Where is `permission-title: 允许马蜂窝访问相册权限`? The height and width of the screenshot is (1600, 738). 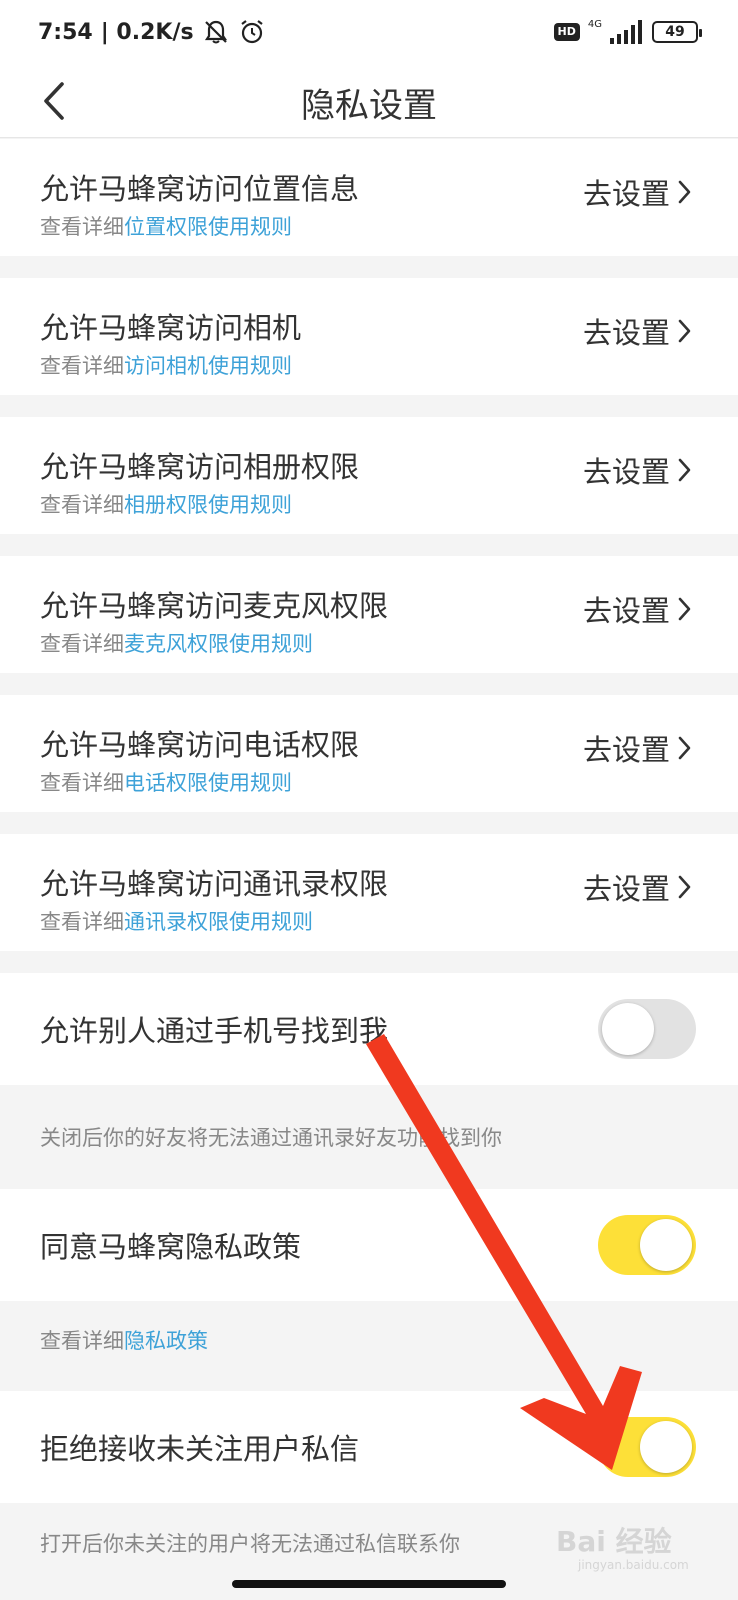
permission-title: 允许马蜂窝访问相册权限 is located at coordinates (200, 467).